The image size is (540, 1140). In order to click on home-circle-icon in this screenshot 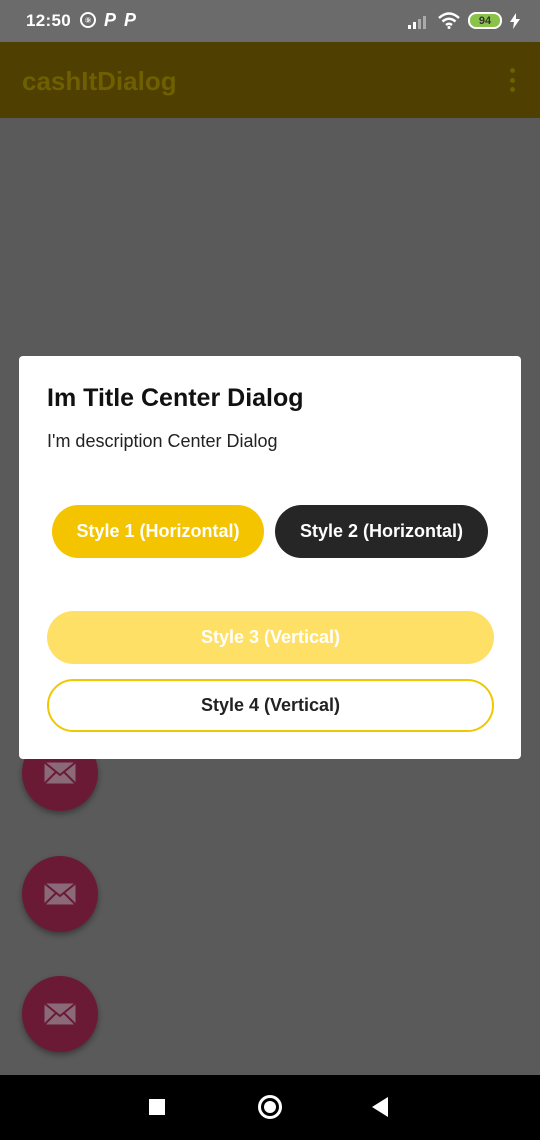, I will do `click(270, 1107)`.